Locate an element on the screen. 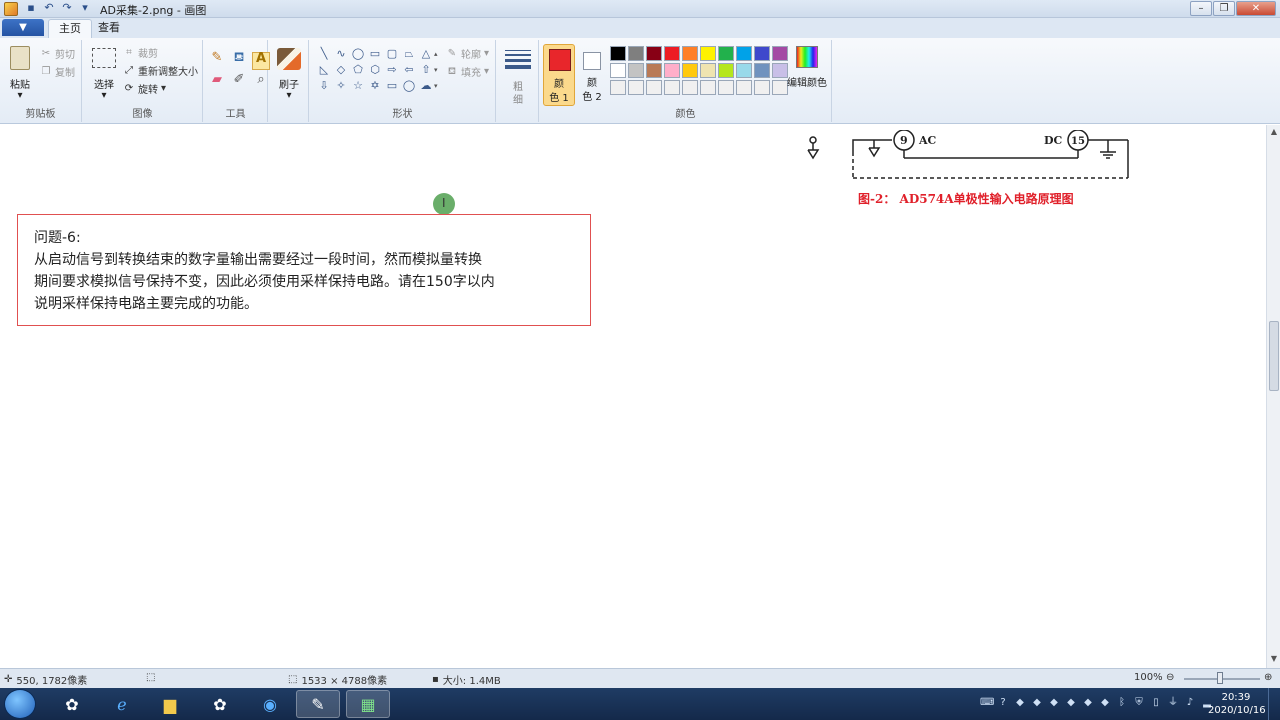  vertical-scrollbar: ▲ ▼ is located at coordinates (1273, 396).